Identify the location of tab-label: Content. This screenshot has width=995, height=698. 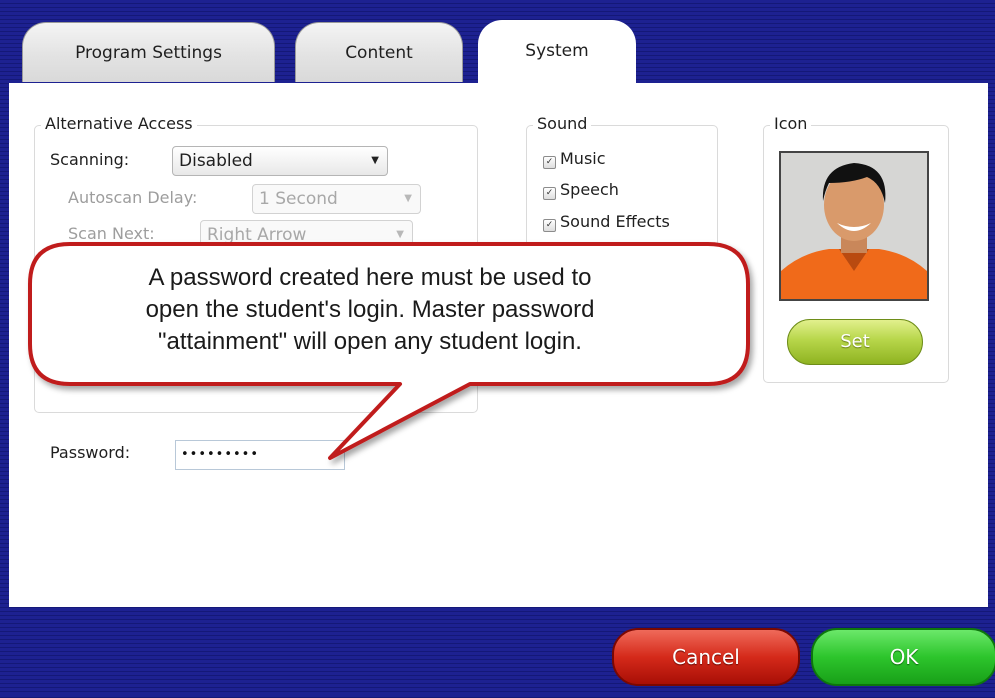
(379, 53).